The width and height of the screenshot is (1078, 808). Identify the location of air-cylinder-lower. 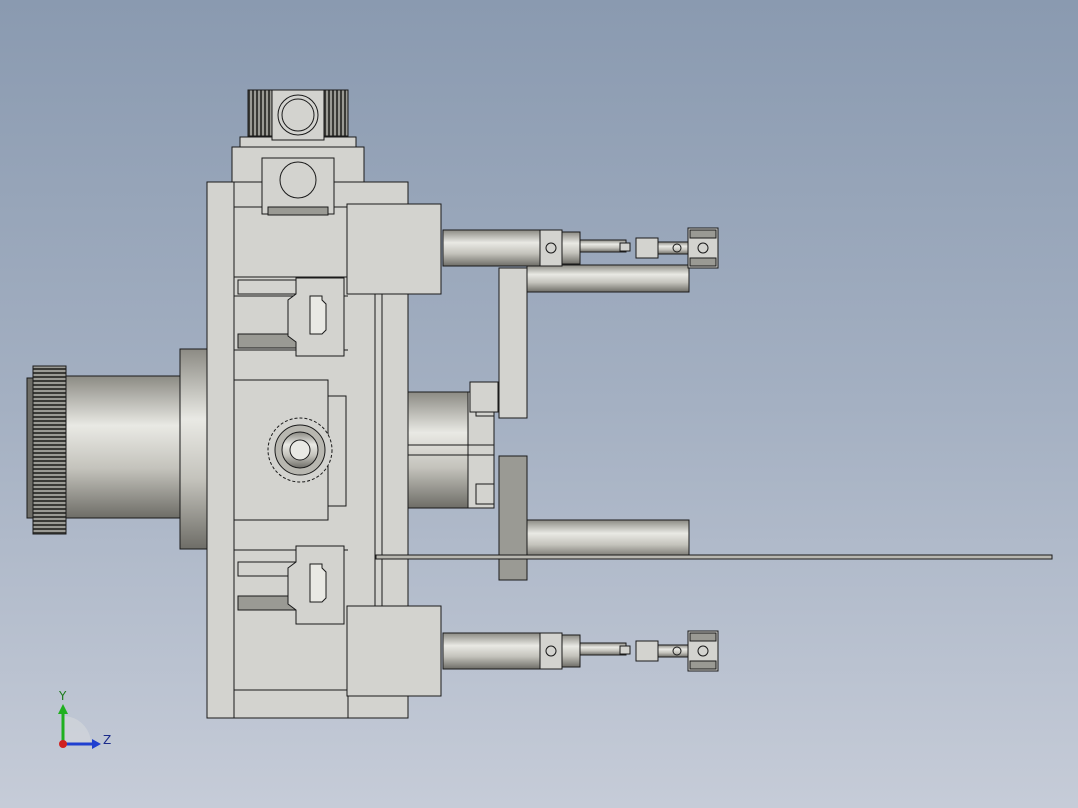
(580, 651).